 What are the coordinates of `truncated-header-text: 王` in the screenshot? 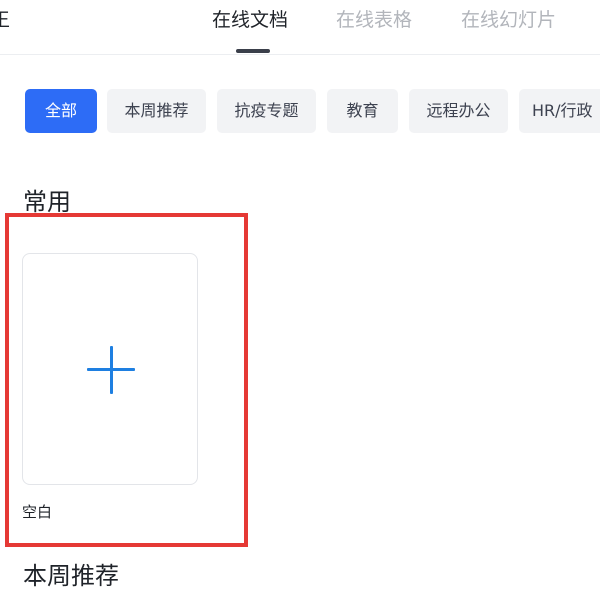 It's located at (5, 20).